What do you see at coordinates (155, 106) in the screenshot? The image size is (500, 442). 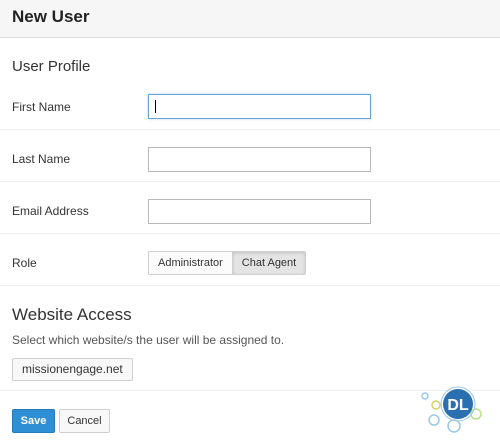 I see `text-caret` at bounding box center [155, 106].